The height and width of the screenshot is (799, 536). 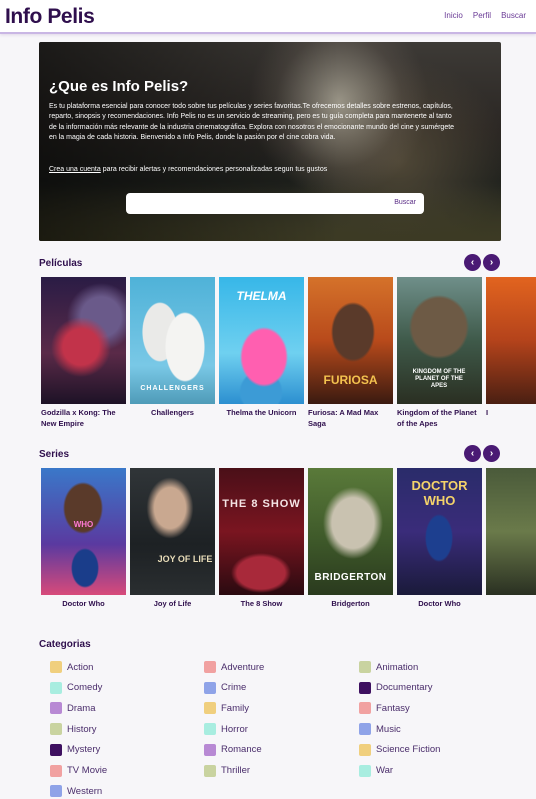 I want to click on category-label: Science Fiction, so click(x=408, y=749).